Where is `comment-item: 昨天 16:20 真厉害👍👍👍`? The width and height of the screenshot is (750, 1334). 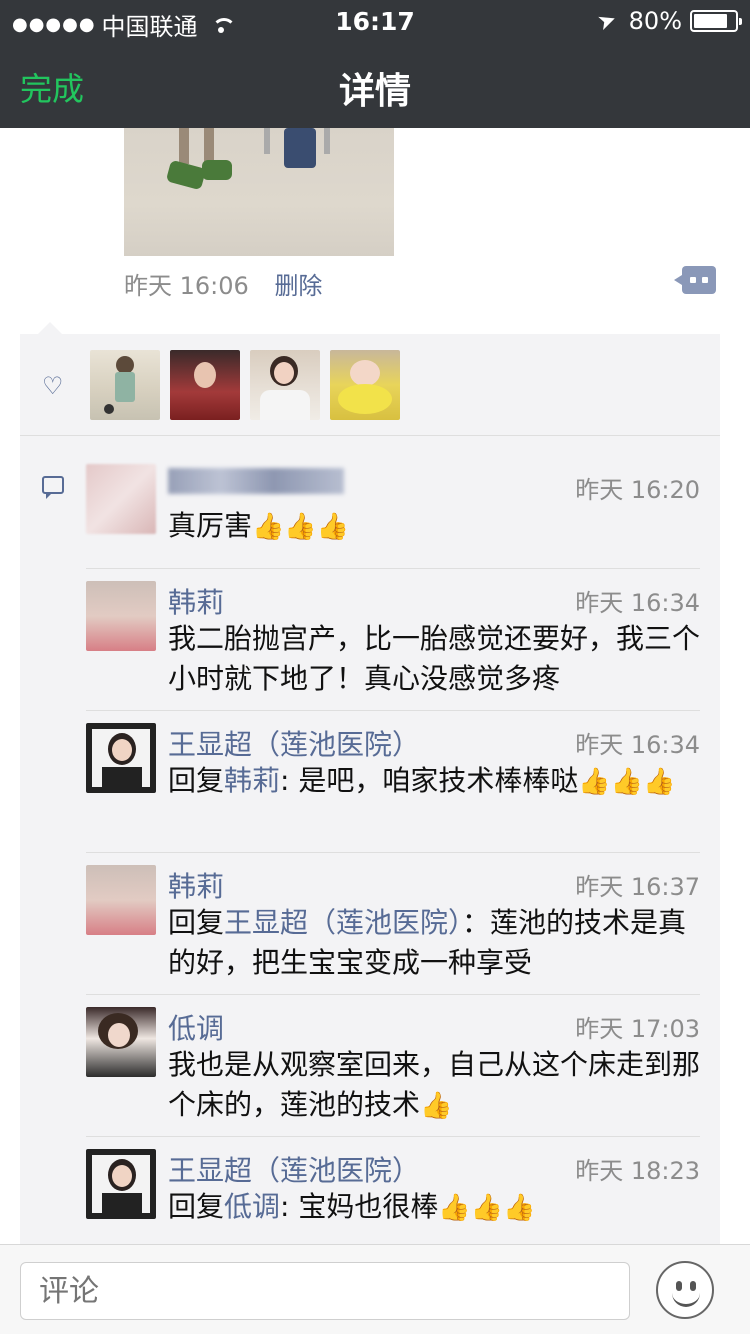 comment-item: 昨天 16:20 真厉害👍👍👍 is located at coordinates (393, 514).